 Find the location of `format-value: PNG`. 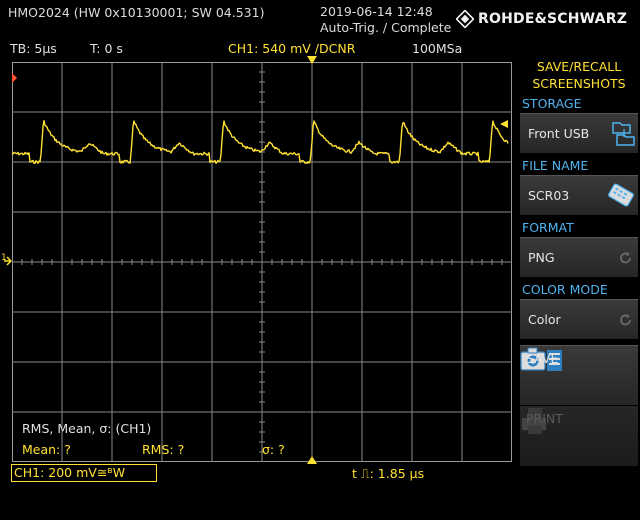

format-value: PNG is located at coordinates (541, 257).